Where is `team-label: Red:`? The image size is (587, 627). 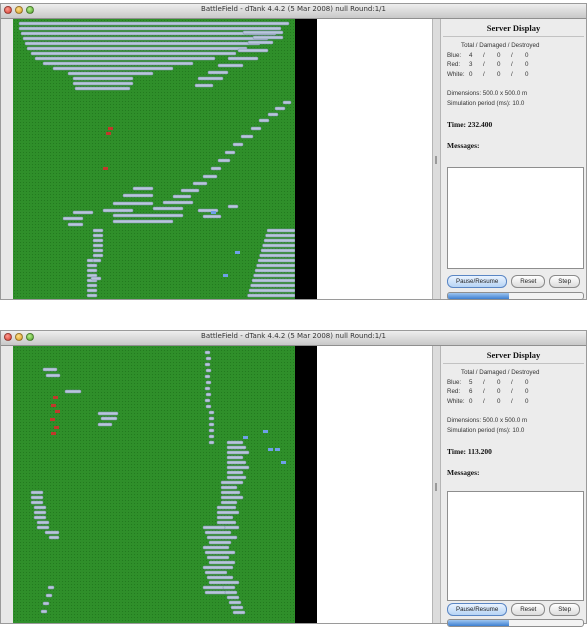
team-label: Red: is located at coordinates (454, 391).